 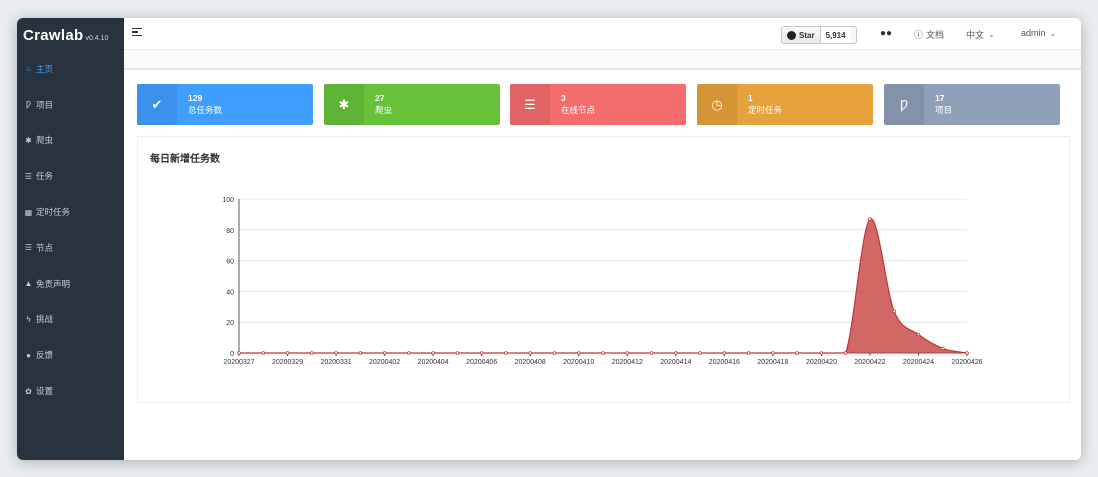 I want to click on github-star-part: Star, so click(x=801, y=35).